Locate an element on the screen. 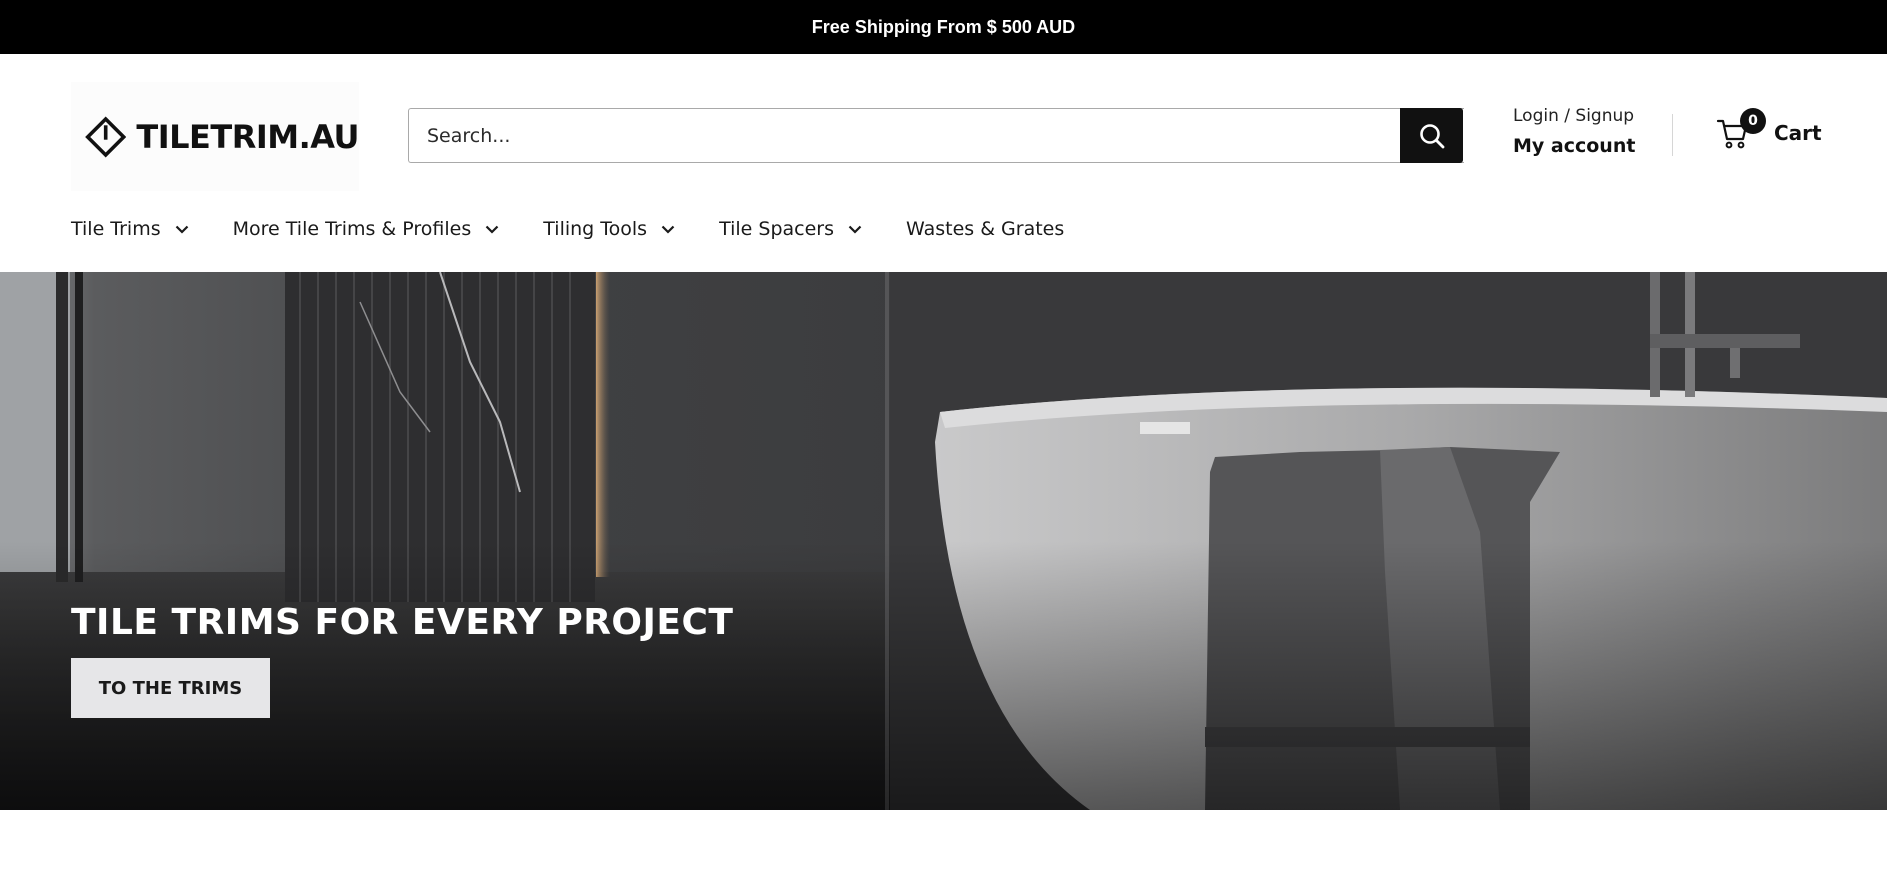  nav-item-wastes-grates: Wastes & Grates is located at coordinates (985, 229).